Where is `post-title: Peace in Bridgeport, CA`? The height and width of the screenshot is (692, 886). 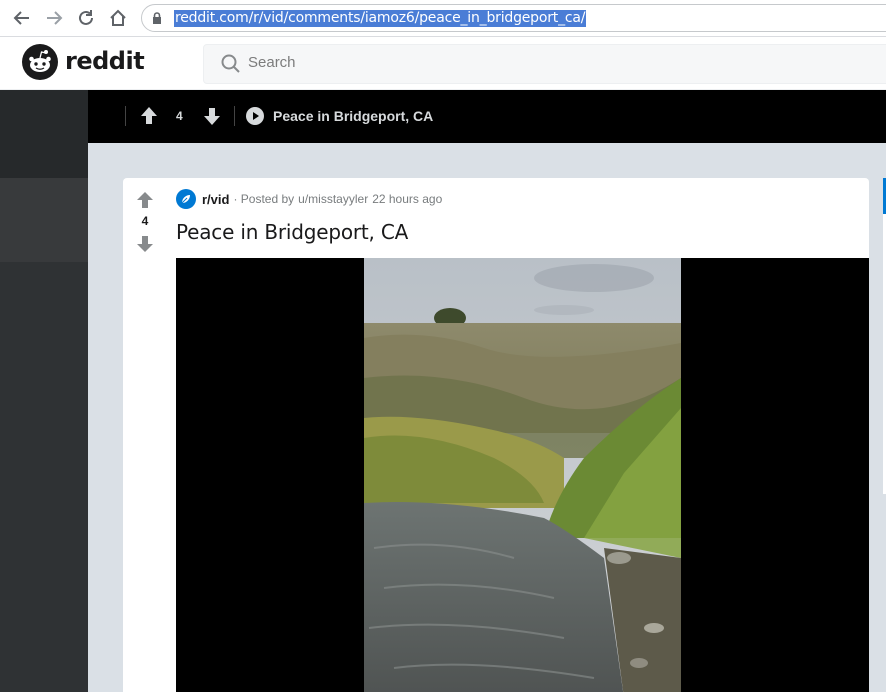 post-title: Peace in Bridgeport, CA is located at coordinates (292, 232).